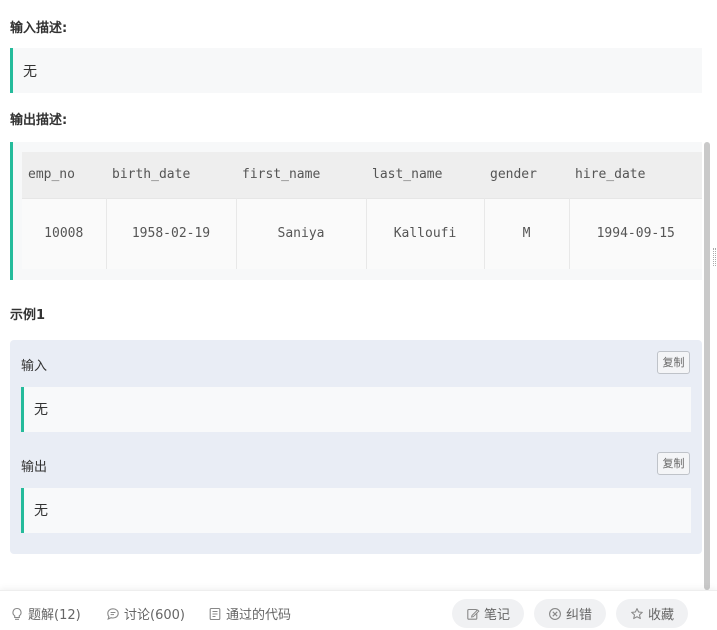  I want to click on input-desc-value: 无, so click(30, 72).